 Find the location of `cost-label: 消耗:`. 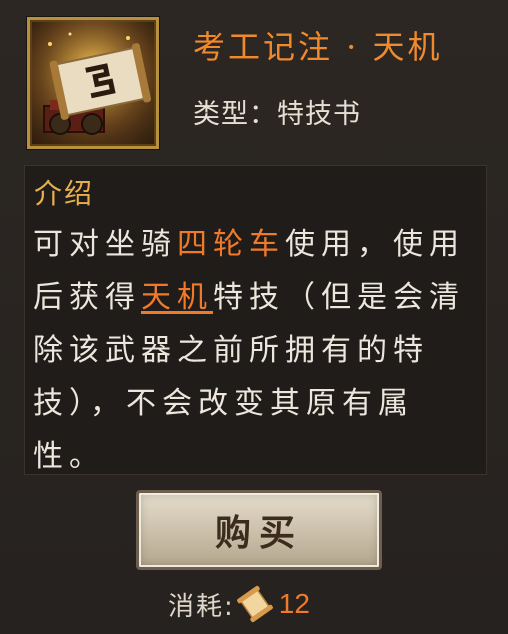

cost-label: 消耗: is located at coordinates (201, 606).